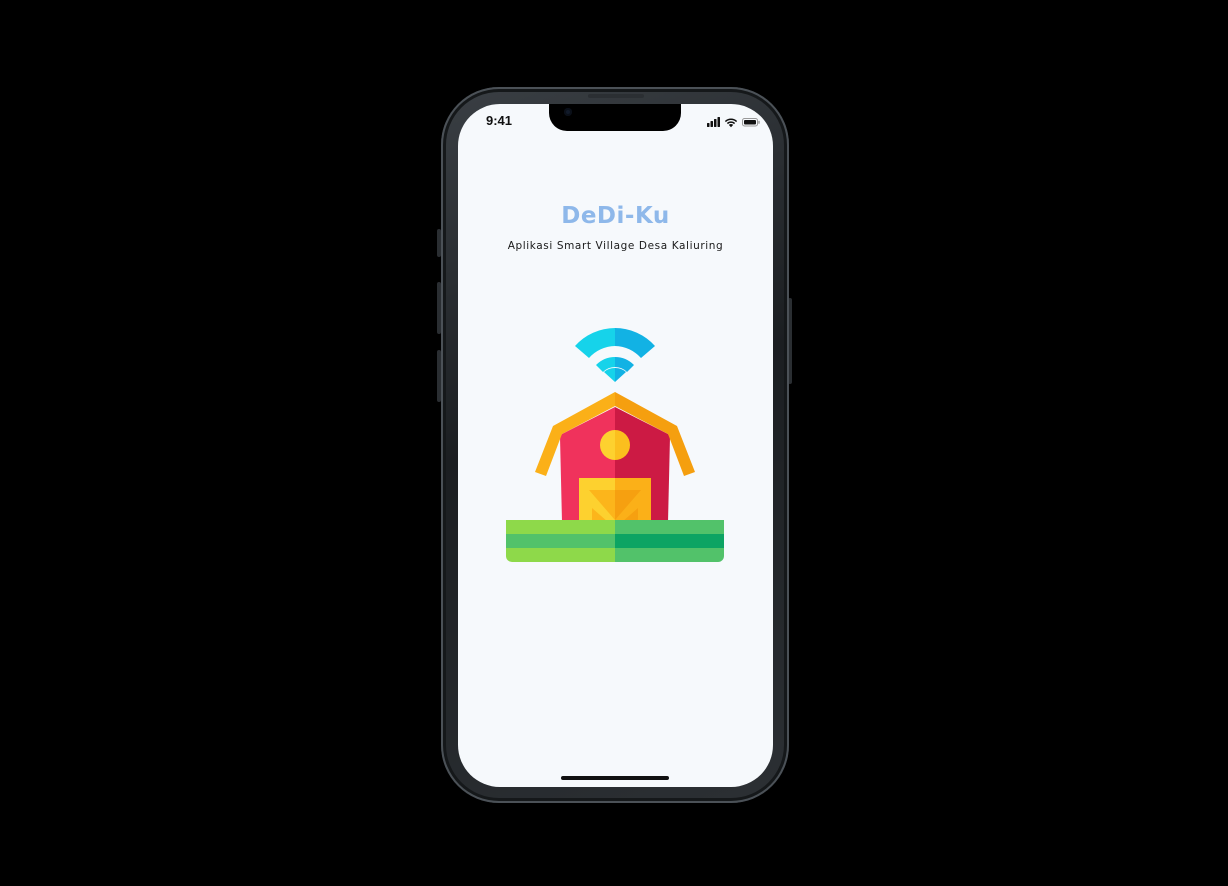 This screenshot has width=1228, height=886. What do you see at coordinates (568, 112) in the screenshot?
I see `front-camera` at bounding box center [568, 112].